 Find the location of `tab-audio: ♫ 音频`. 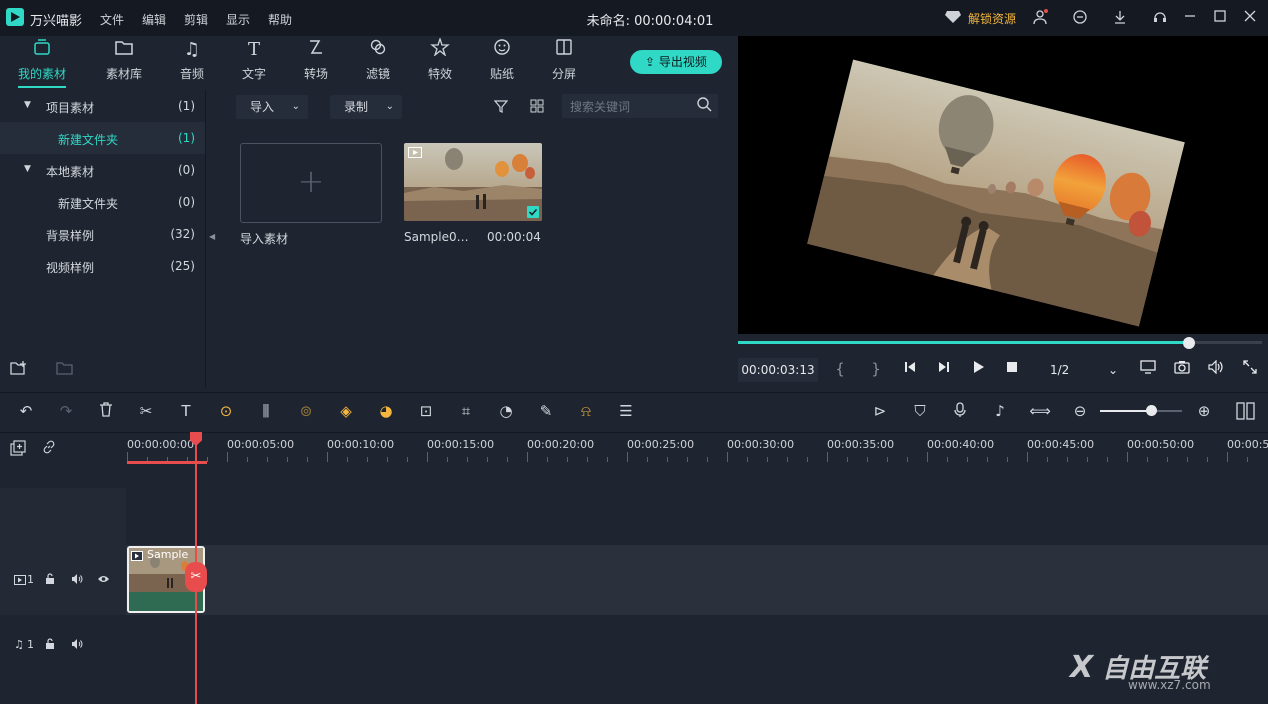

tab-audio: ♫ 音频 is located at coordinates (192, 63).